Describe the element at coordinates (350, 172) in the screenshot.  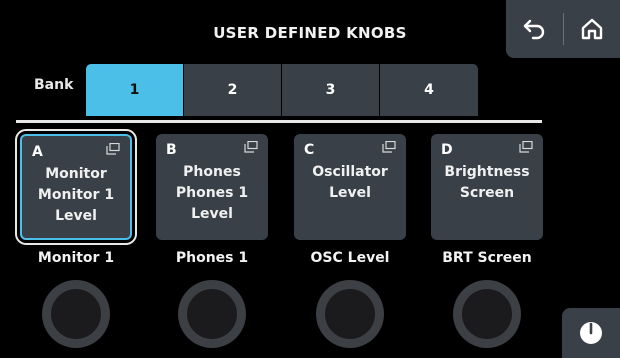
I see `assignment-line: Oscillator` at that location.